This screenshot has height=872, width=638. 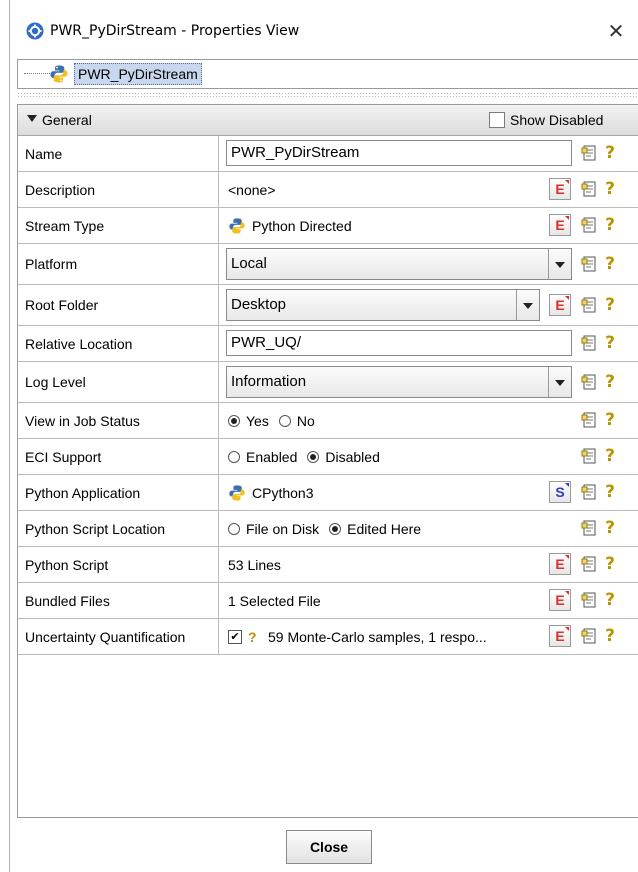 I want to click on property-row-log-level: Log Level Information ?, so click(x=328, y=382).